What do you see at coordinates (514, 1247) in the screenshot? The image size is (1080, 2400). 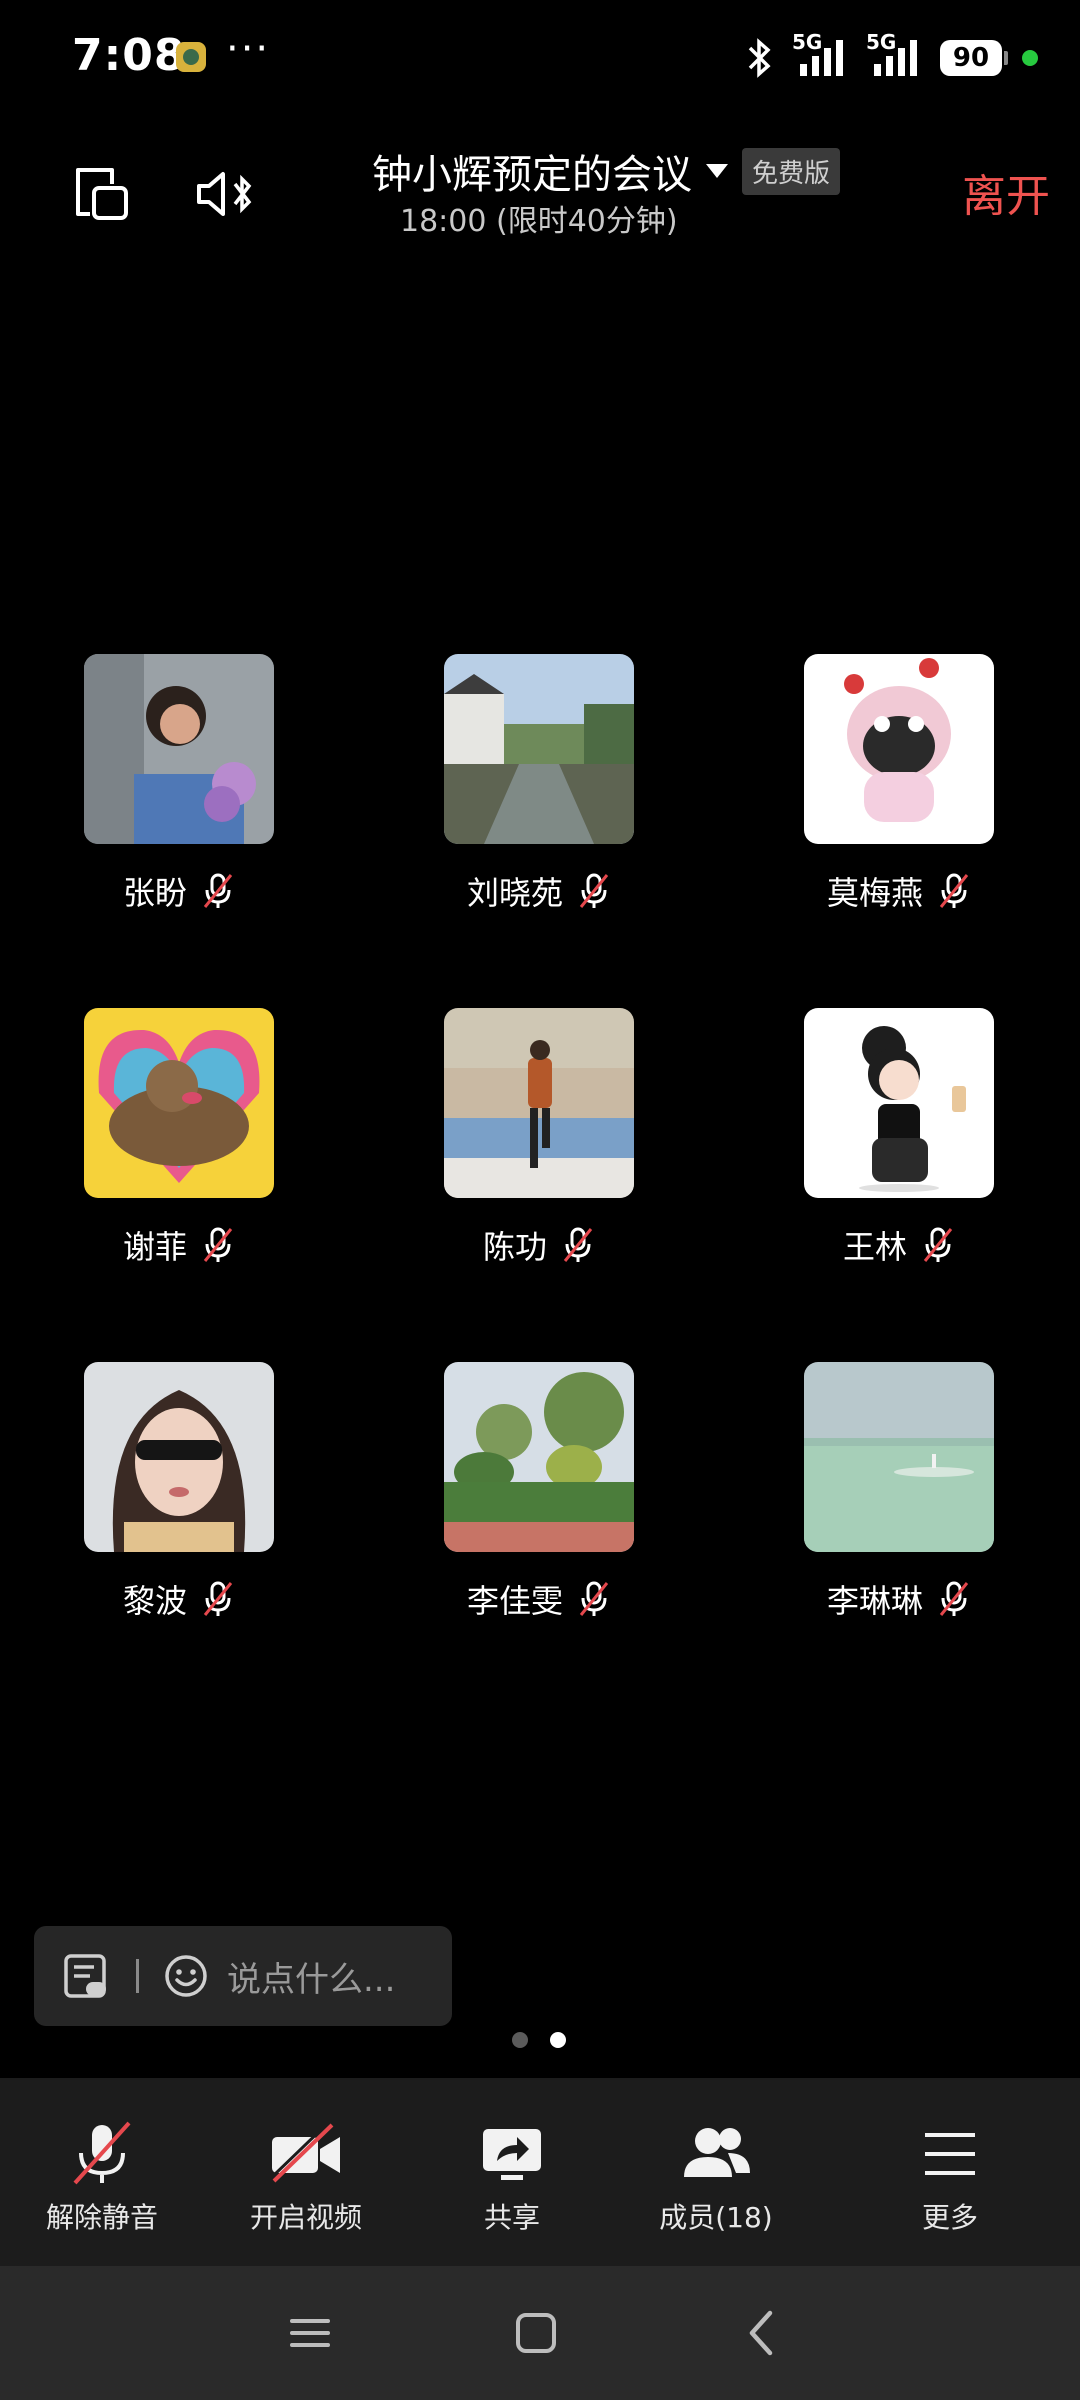 I see `participant-name: 陈功` at bounding box center [514, 1247].